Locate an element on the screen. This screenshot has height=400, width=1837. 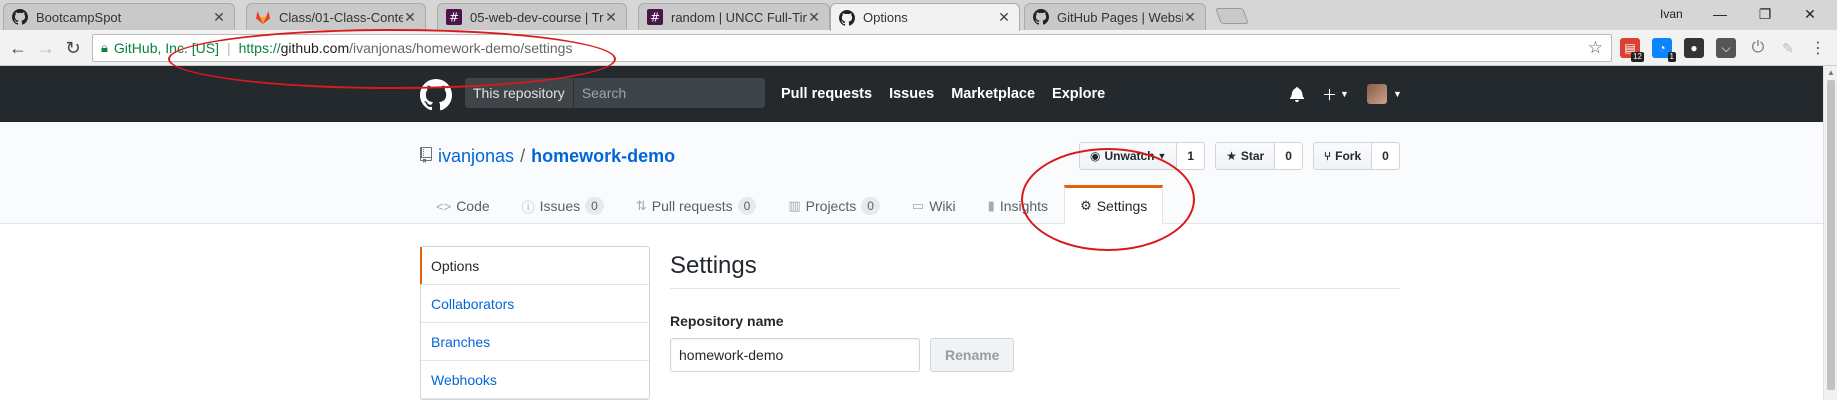
browser-tab-bootcampspot: BootcampSpot ✕ is located at coordinates (119, 16).